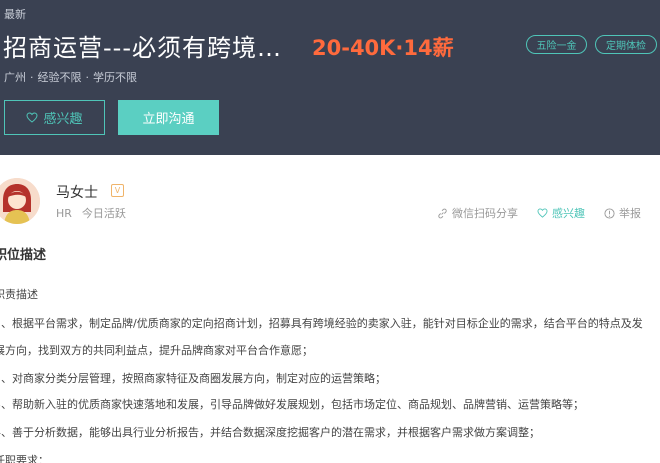 The image size is (660, 463). Describe the element at coordinates (442, 213) in the screenshot. I see `link-icon` at that location.